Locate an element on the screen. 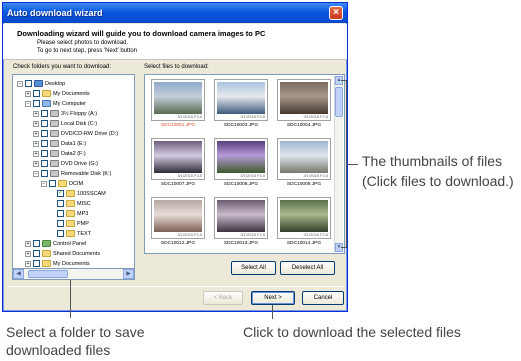 The width and height of the screenshot is (521, 361). folder-tree-item: TEXT is located at coordinates (70, 233).